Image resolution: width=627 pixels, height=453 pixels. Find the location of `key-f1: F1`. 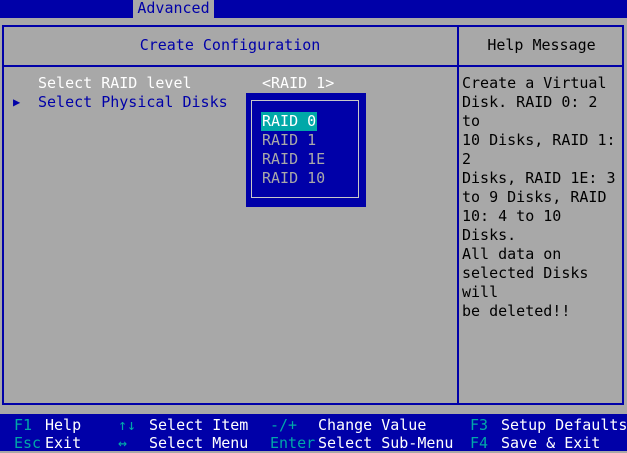

key-f1: F1 is located at coordinates (23, 425).